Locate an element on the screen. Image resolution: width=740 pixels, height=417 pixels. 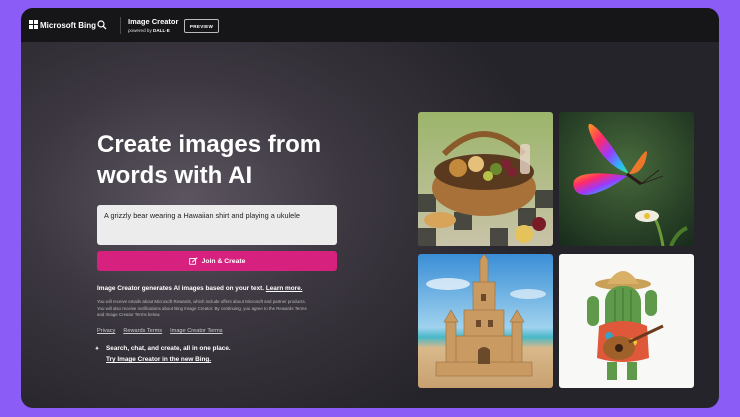
rainbow-butterfly-image is located at coordinates (626, 179).